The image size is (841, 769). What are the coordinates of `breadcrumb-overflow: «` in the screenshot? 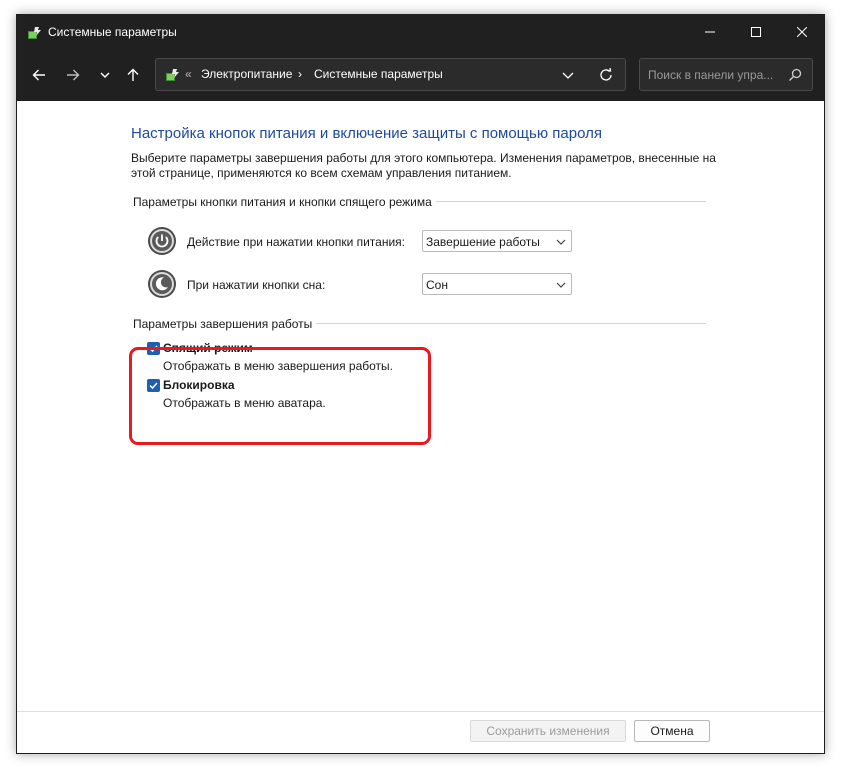 It's located at (188, 74).